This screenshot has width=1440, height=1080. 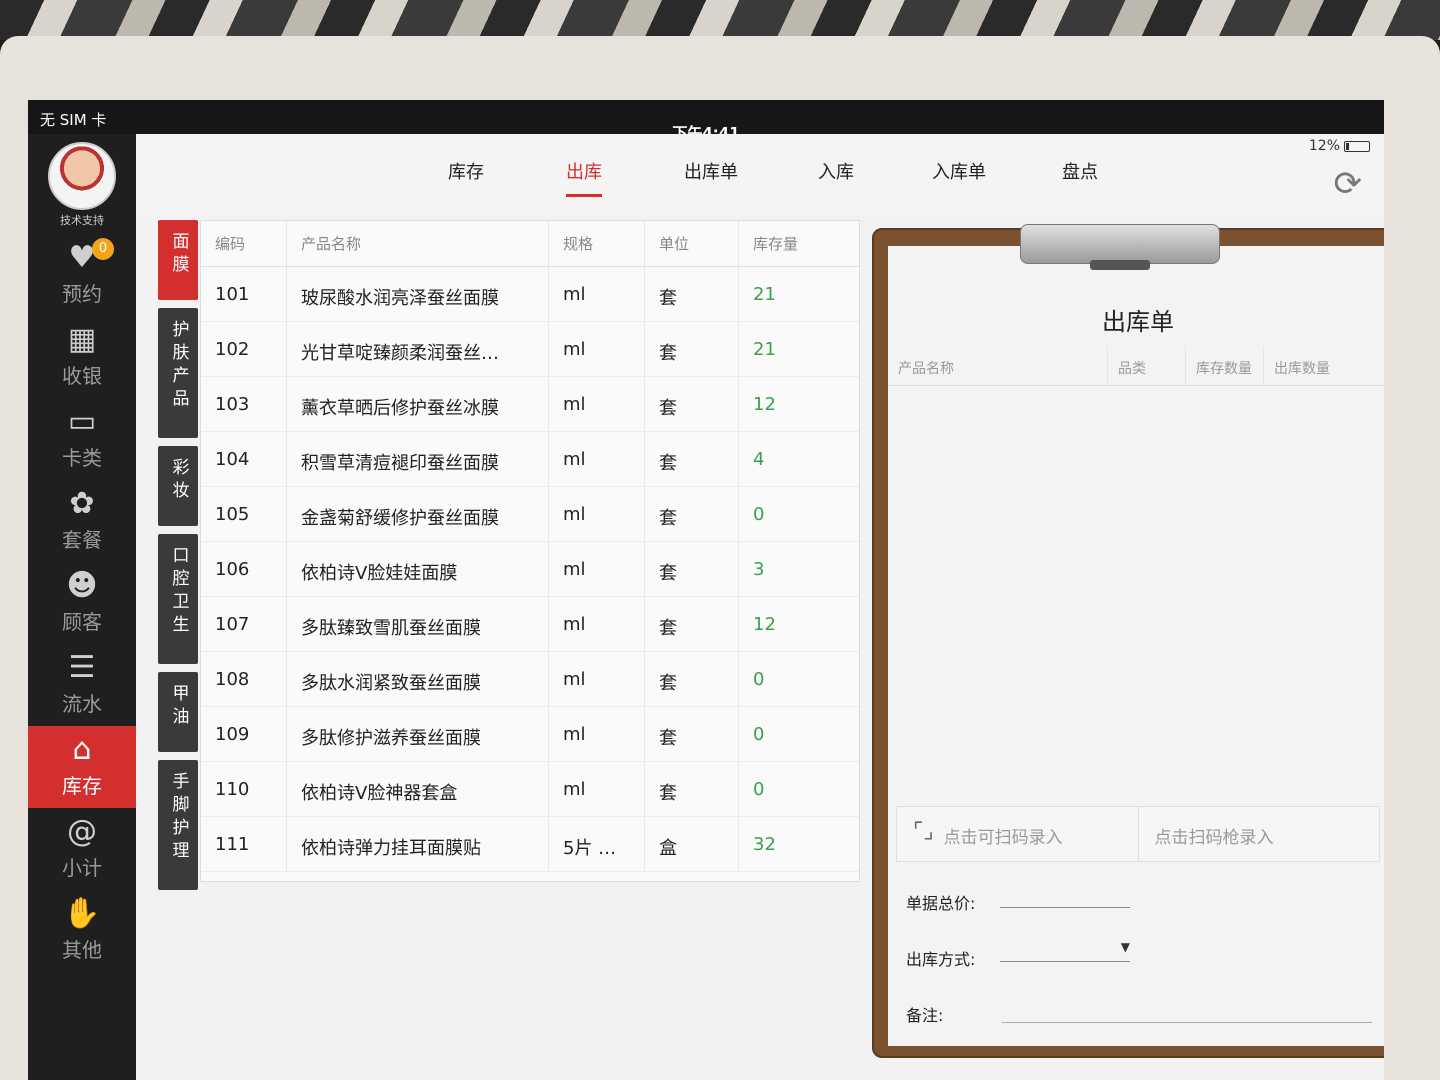 What do you see at coordinates (759, 569) in the screenshot?
I see `table-cell: 3` at bounding box center [759, 569].